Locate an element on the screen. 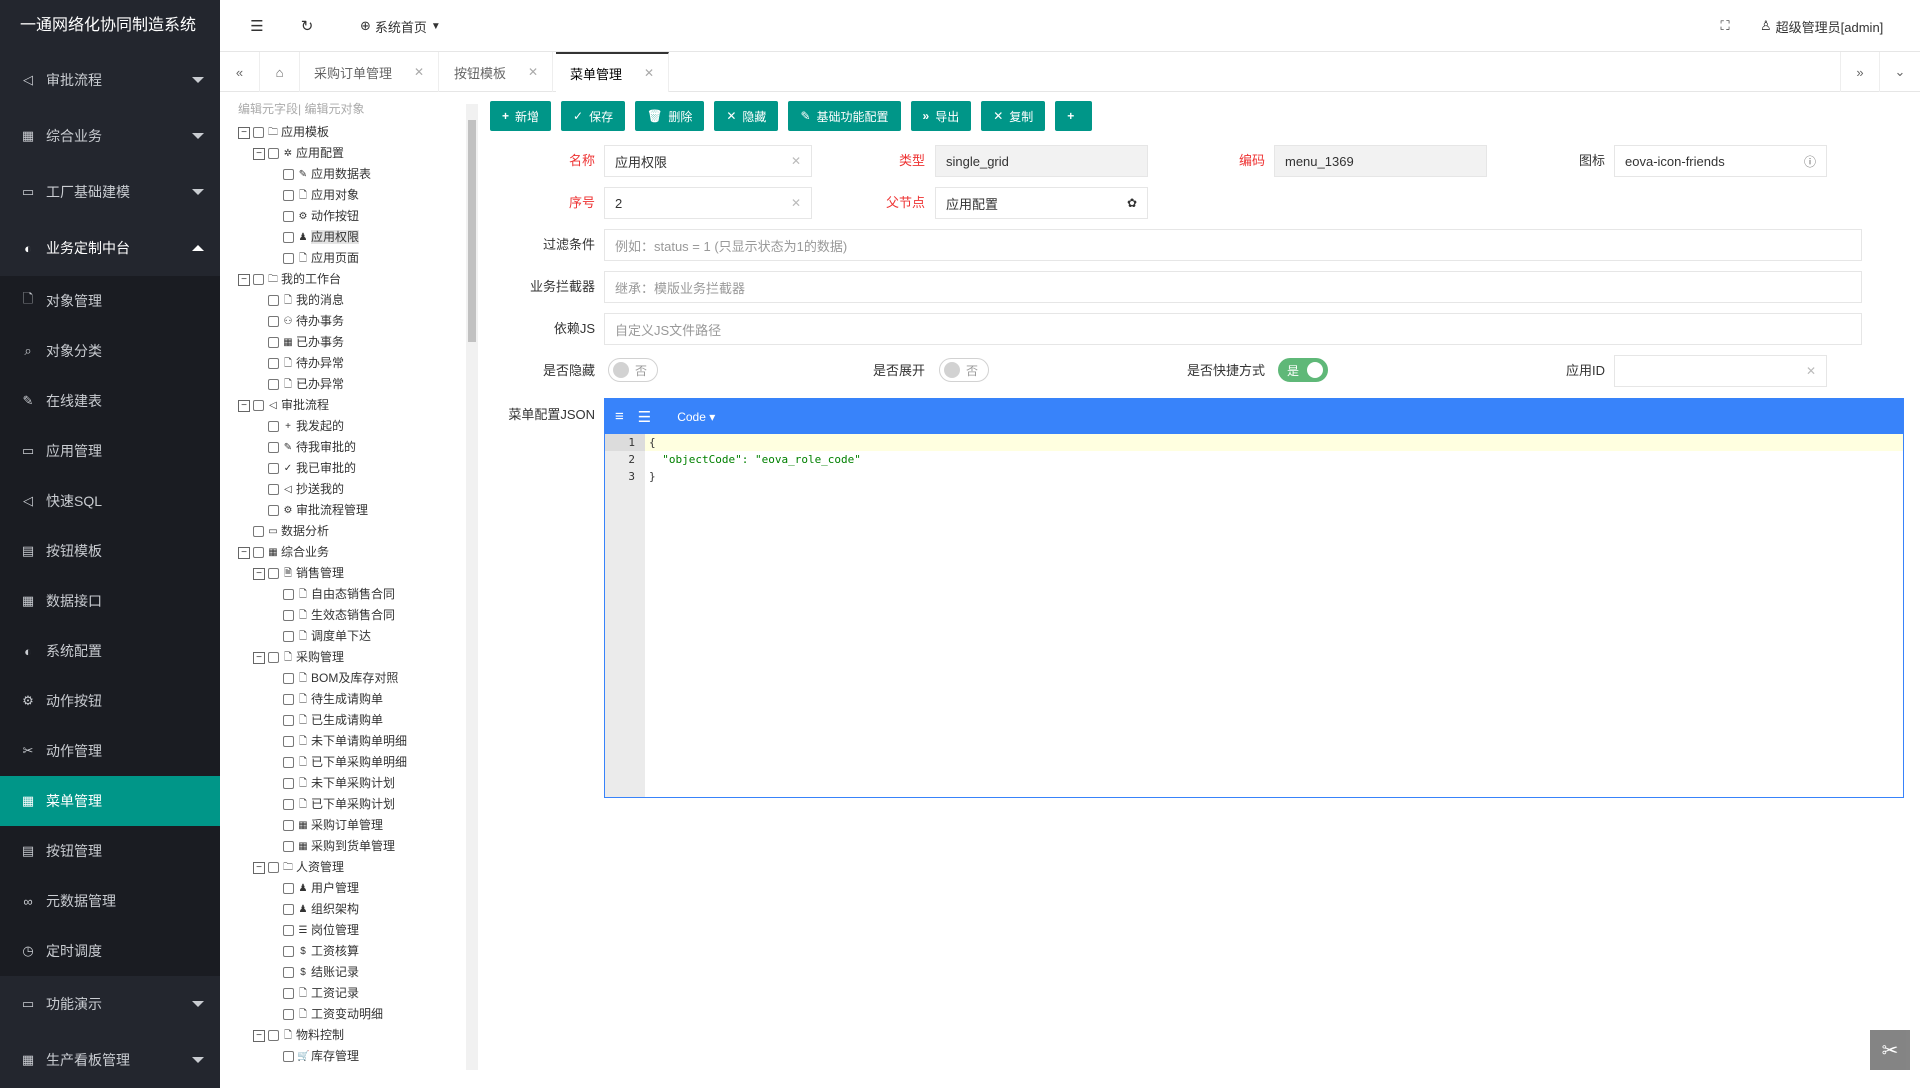 The height and width of the screenshot is (1088, 1920). filter-input: 例如：status = 1 (只显示状态为1的数据) is located at coordinates (1233, 245).